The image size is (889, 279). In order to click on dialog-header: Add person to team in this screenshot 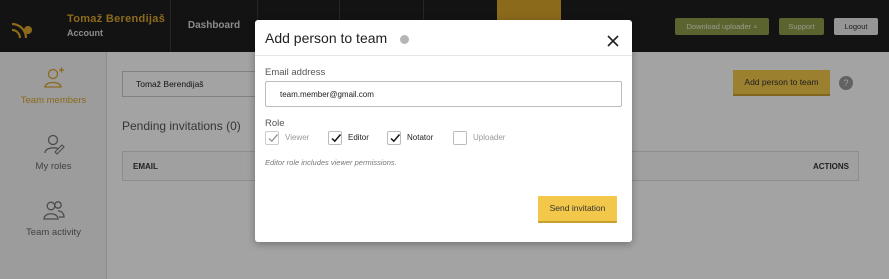, I will do `click(443, 38)`.